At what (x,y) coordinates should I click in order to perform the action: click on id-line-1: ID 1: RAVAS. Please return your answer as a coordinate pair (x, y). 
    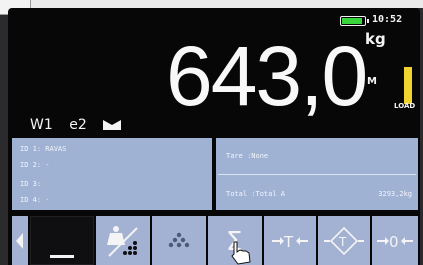
    Looking at the image, I should click on (43, 149).